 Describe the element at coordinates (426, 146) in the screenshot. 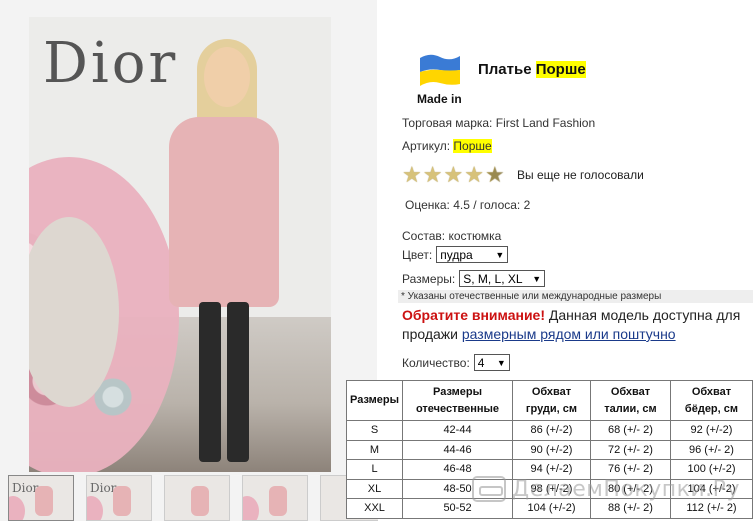

I see `article-label: Артикул:` at that location.